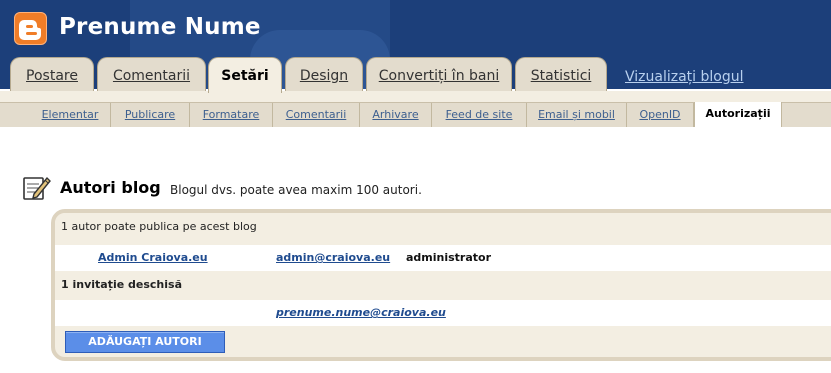 This screenshot has width=831, height=373. What do you see at coordinates (324, 74) in the screenshot?
I see `tab-design: Design` at bounding box center [324, 74].